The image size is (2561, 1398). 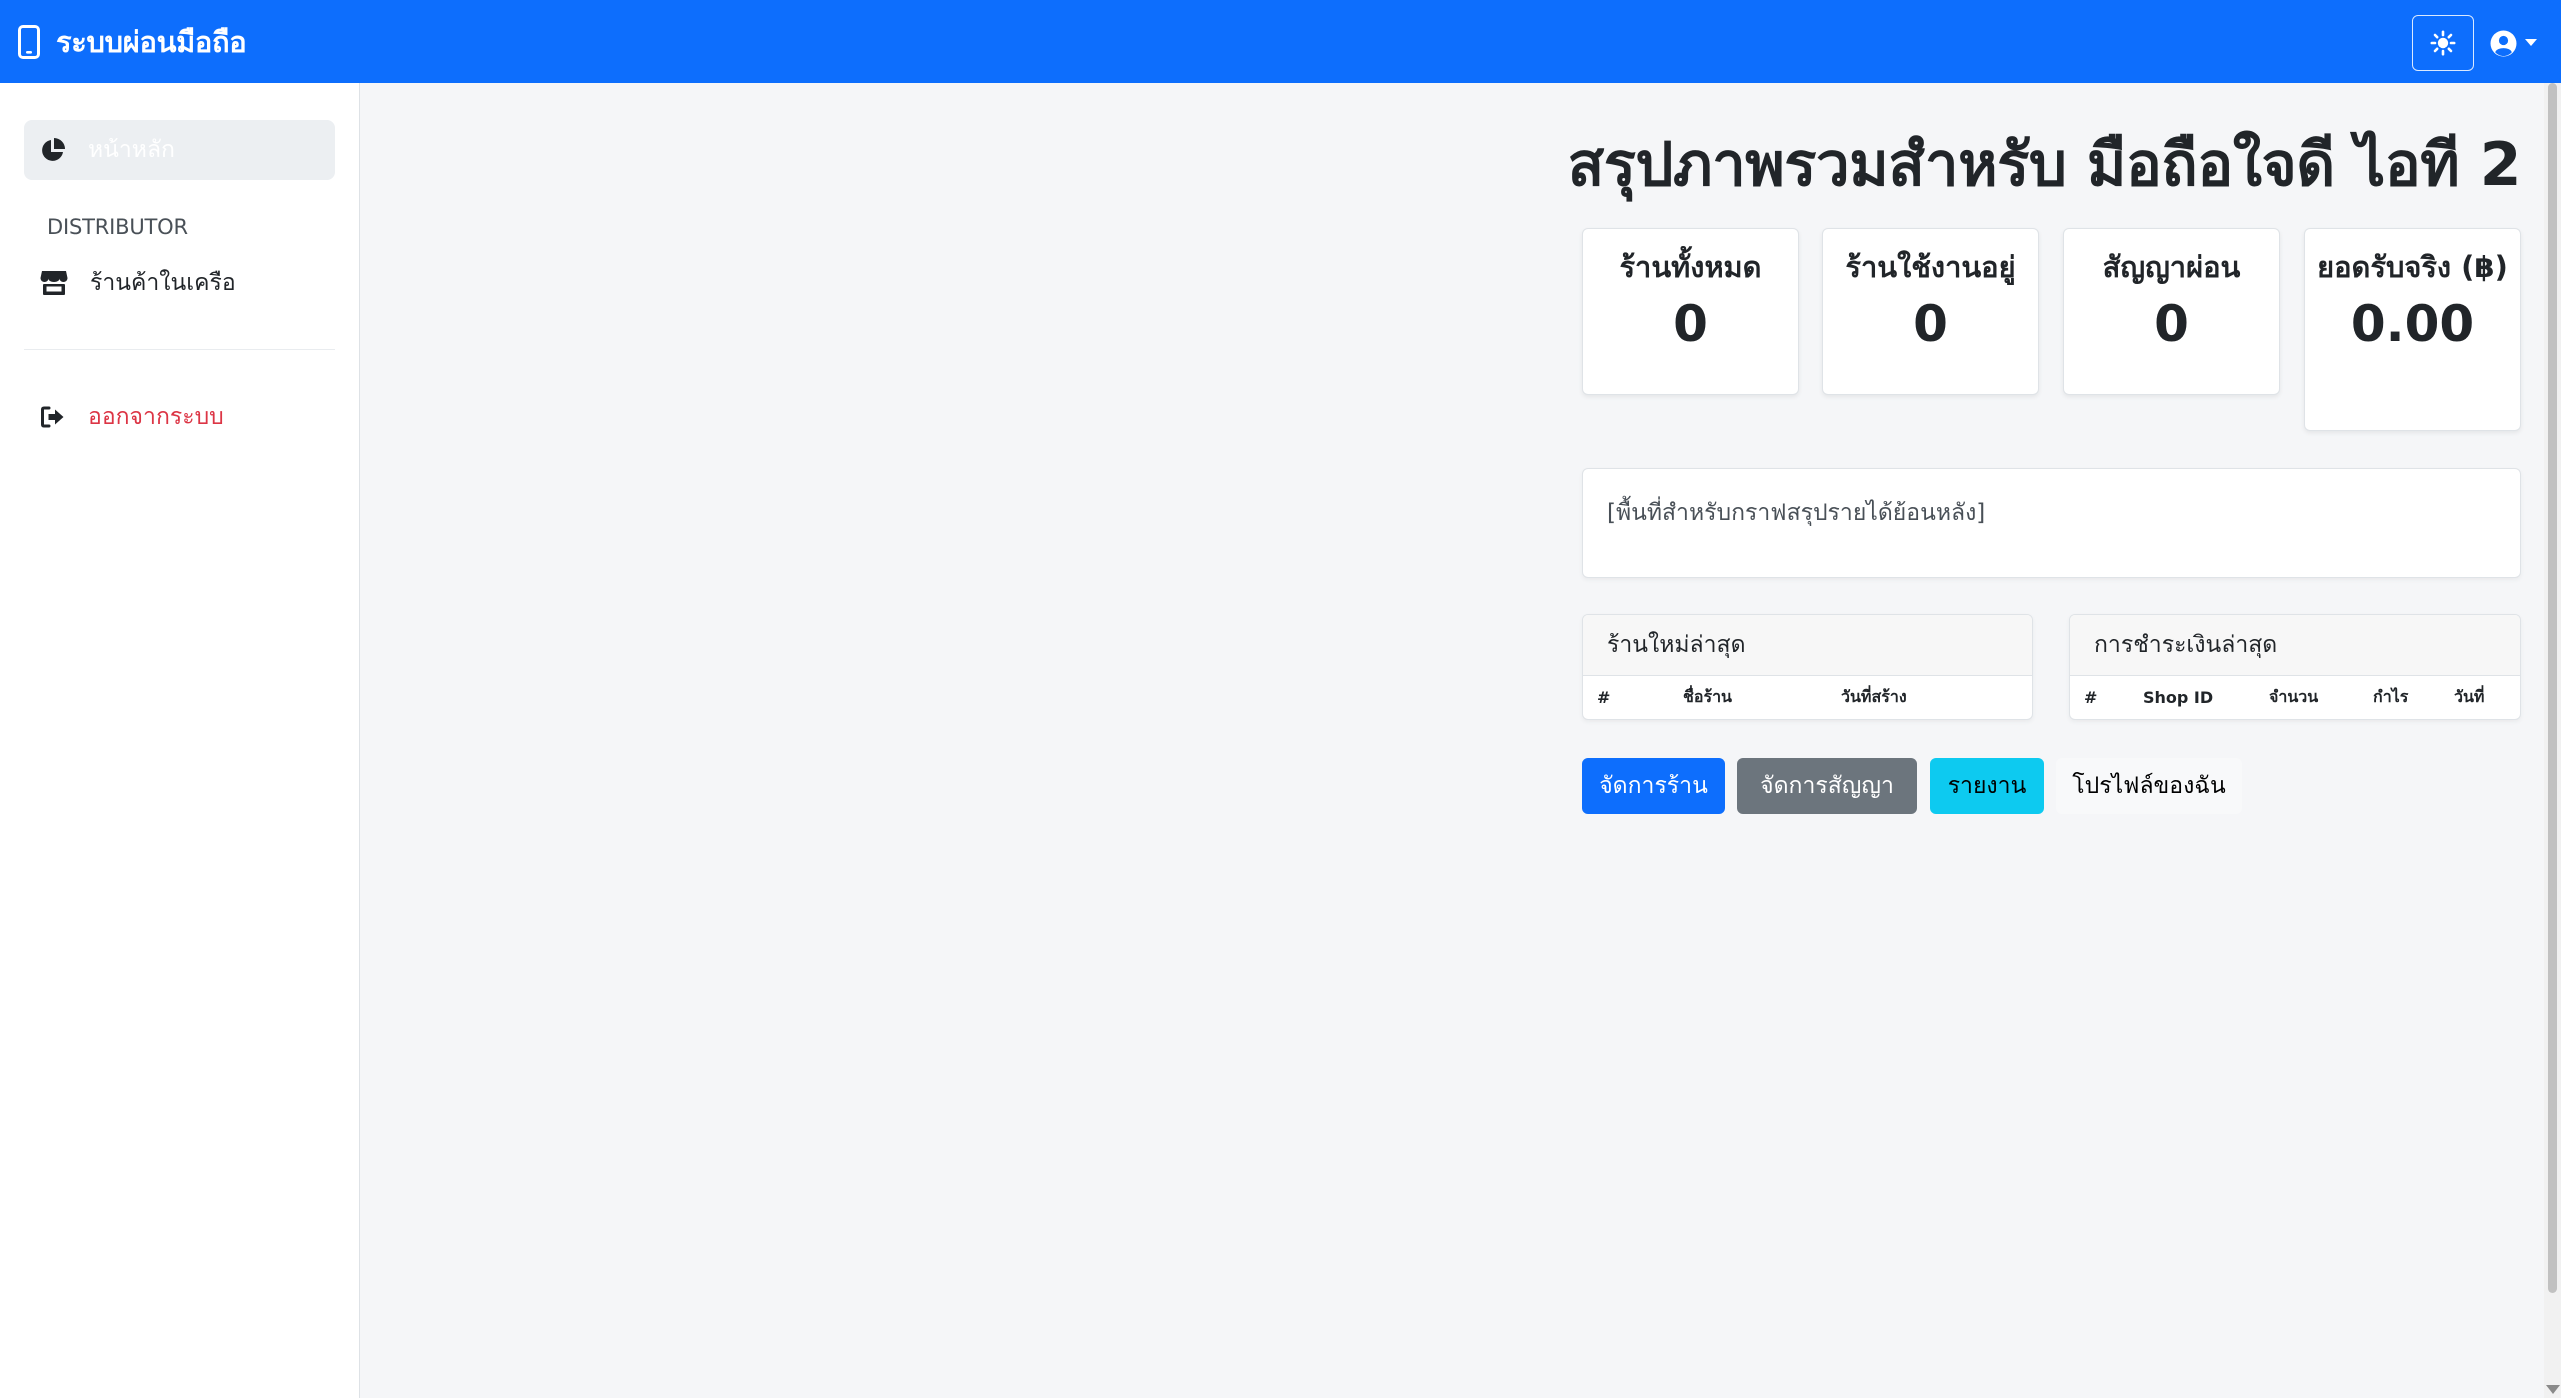 I want to click on mobile-phone-icon, so click(x=29, y=41).